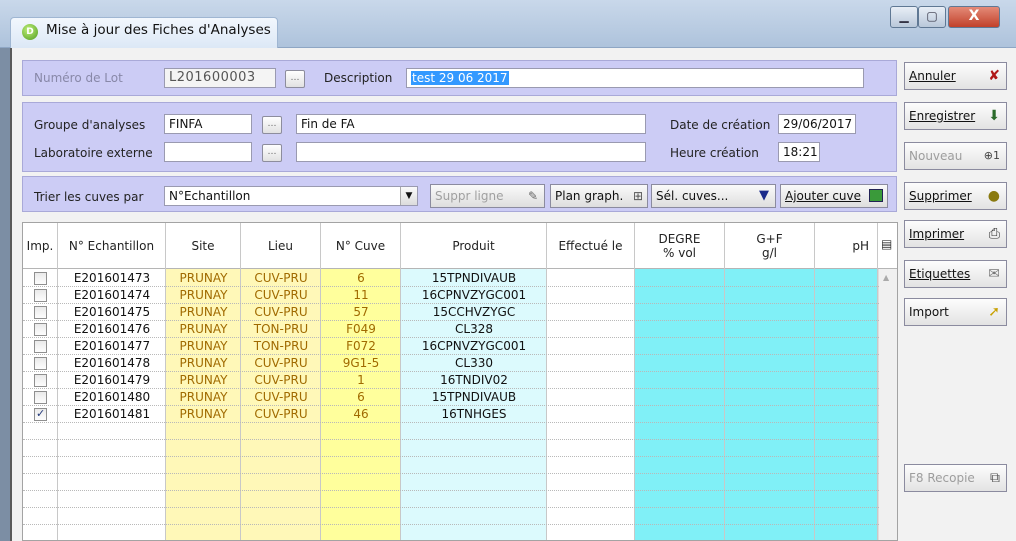  I want to click on cell-echantillon: E201601481, so click(112, 414).